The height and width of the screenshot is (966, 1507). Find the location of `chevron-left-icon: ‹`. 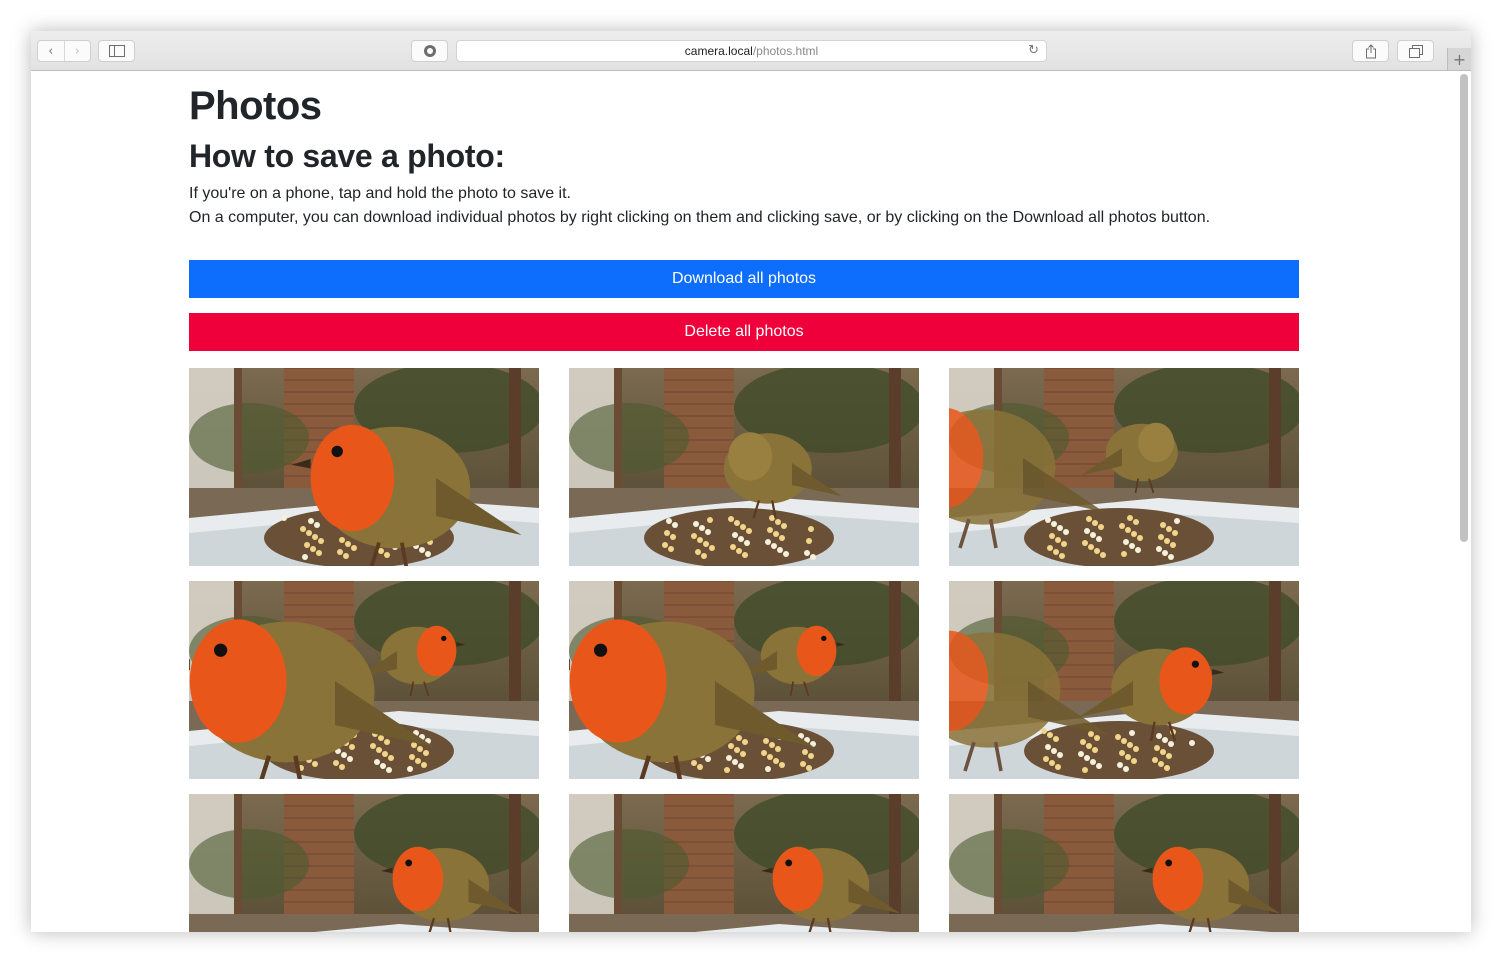

chevron-left-icon: ‹ is located at coordinates (51, 51).